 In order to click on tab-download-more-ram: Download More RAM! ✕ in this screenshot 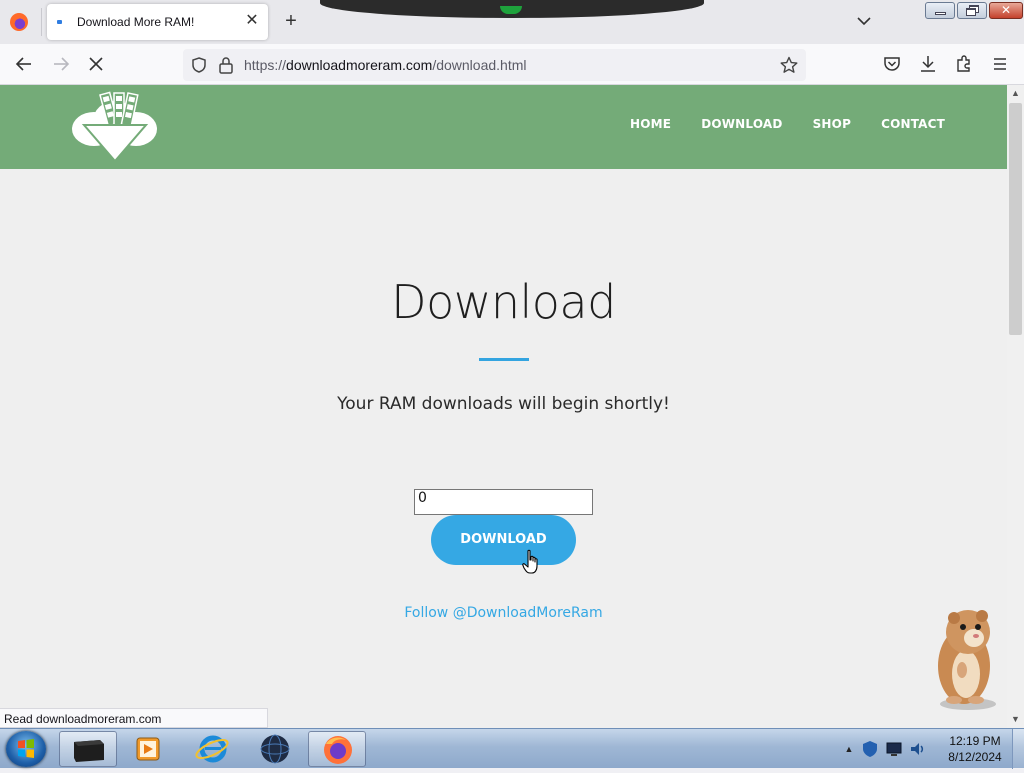, I will do `click(157, 22)`.